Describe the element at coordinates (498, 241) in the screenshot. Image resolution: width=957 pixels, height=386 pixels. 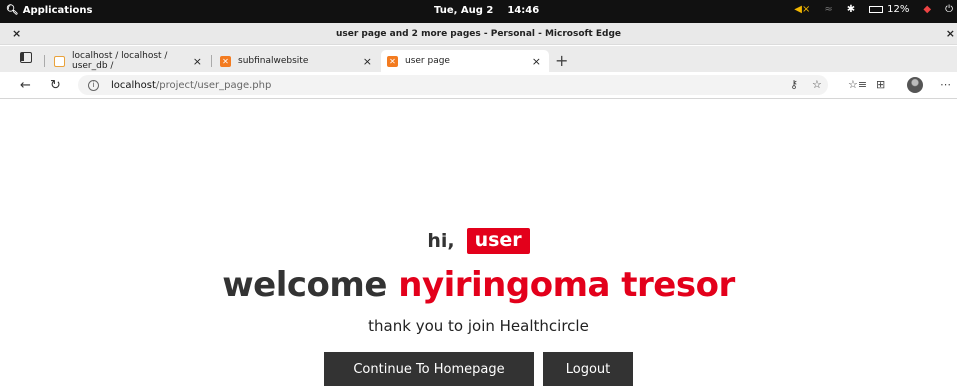
I see `user-badge: user` at that location.